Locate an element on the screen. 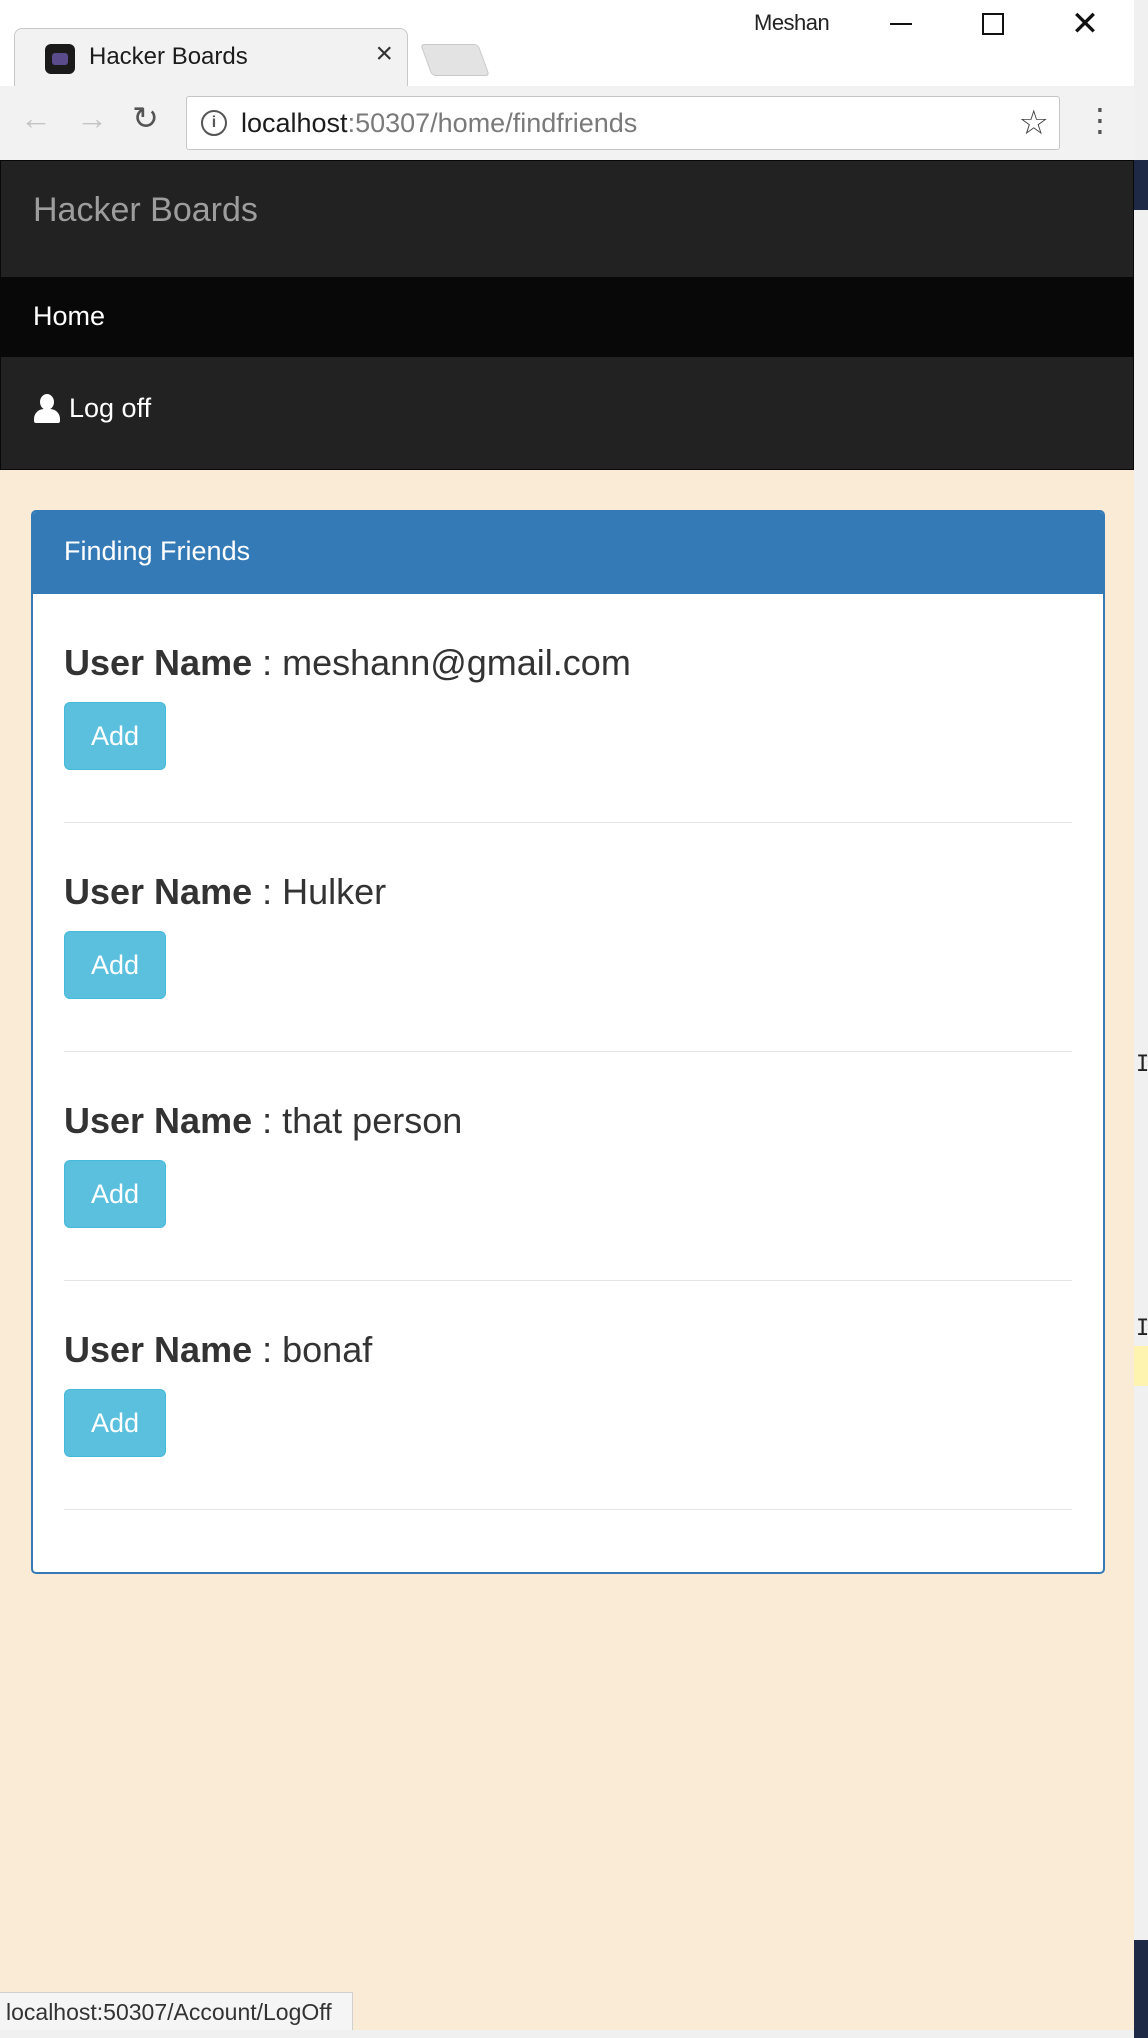 The image size is (1148, 2038). kebab-menu-icon: ⋮ is located at coordinates (1100, 120).